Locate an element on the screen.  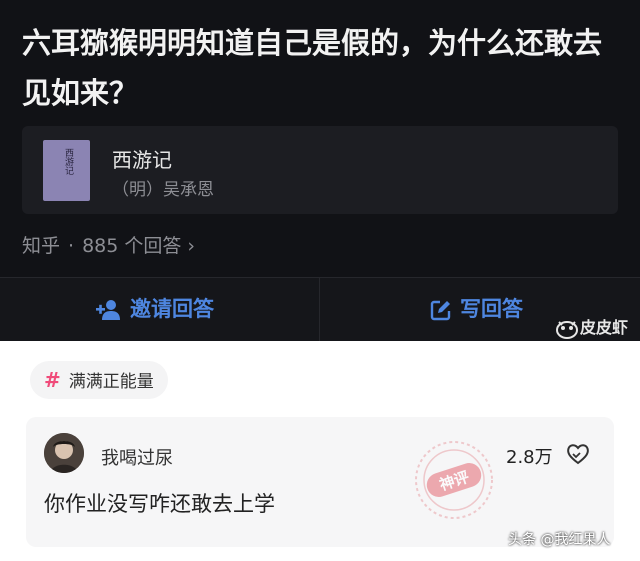
pipixia-logo-icon is located at coordinates (567, 329).